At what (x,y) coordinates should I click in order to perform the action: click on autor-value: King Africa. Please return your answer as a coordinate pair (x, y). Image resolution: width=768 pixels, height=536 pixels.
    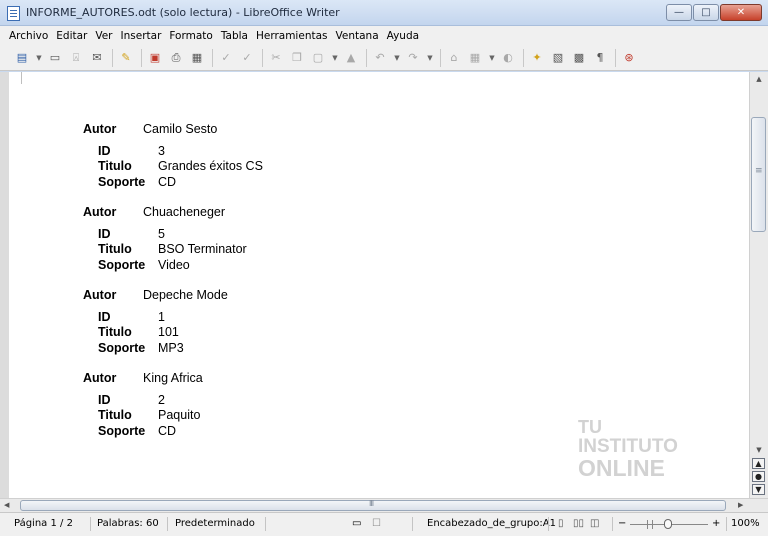
    Looking at the image, I should click on (173, 378).